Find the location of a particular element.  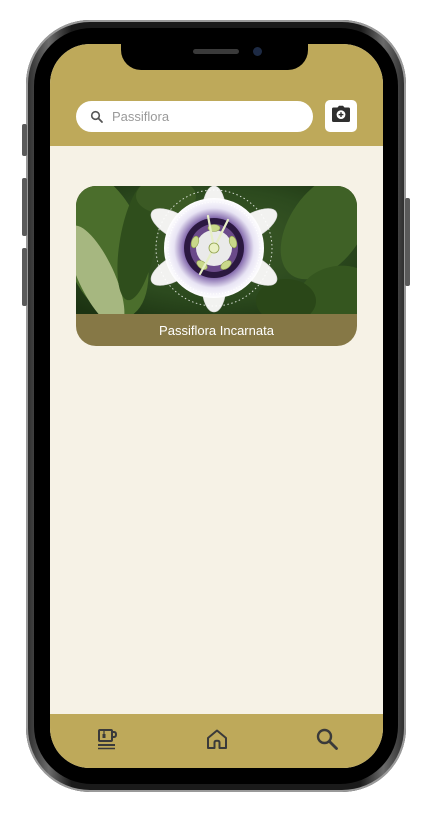

search-input is located at coordinates (207, 116).